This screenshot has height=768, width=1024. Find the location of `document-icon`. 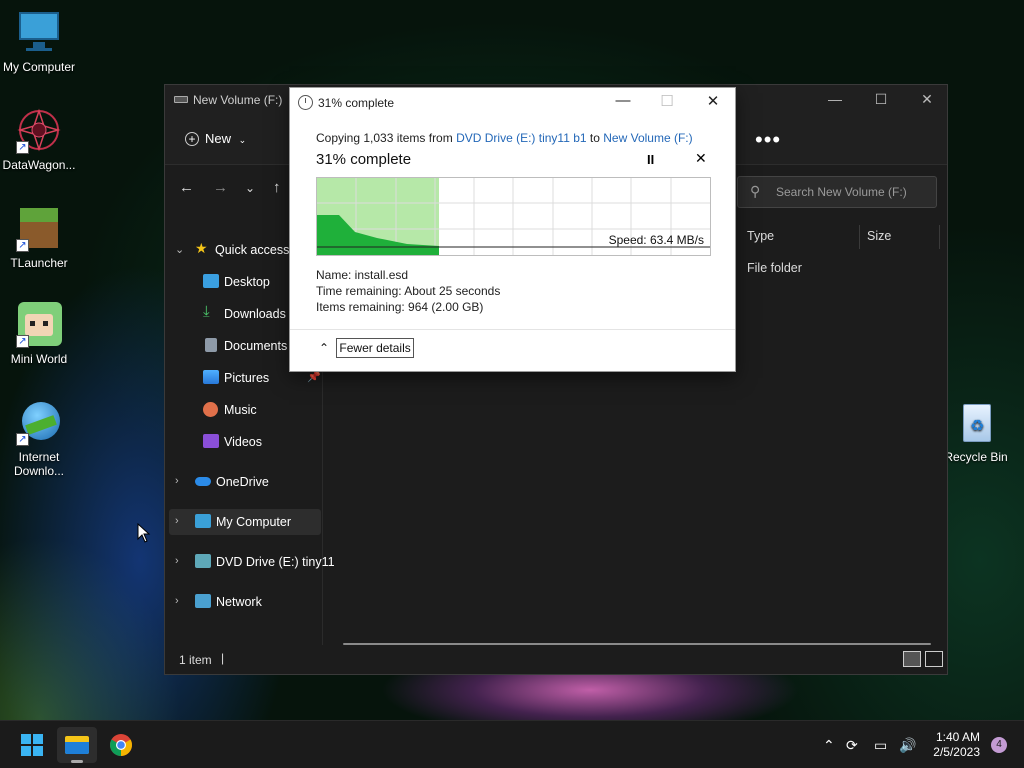

document-icon is located at coordinates (211, 345).